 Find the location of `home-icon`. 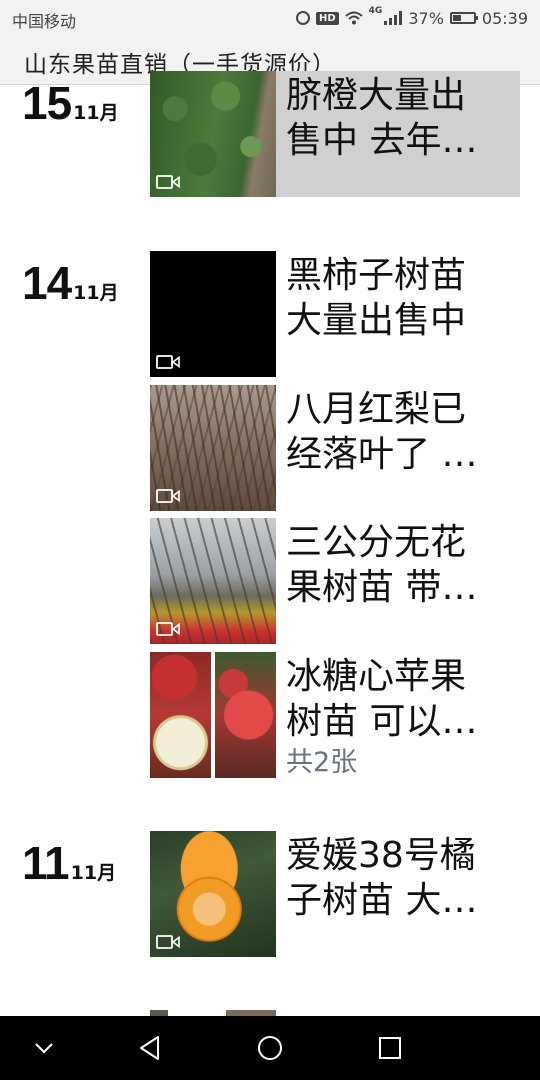

home-icon is located at coordinates (270, 1048).